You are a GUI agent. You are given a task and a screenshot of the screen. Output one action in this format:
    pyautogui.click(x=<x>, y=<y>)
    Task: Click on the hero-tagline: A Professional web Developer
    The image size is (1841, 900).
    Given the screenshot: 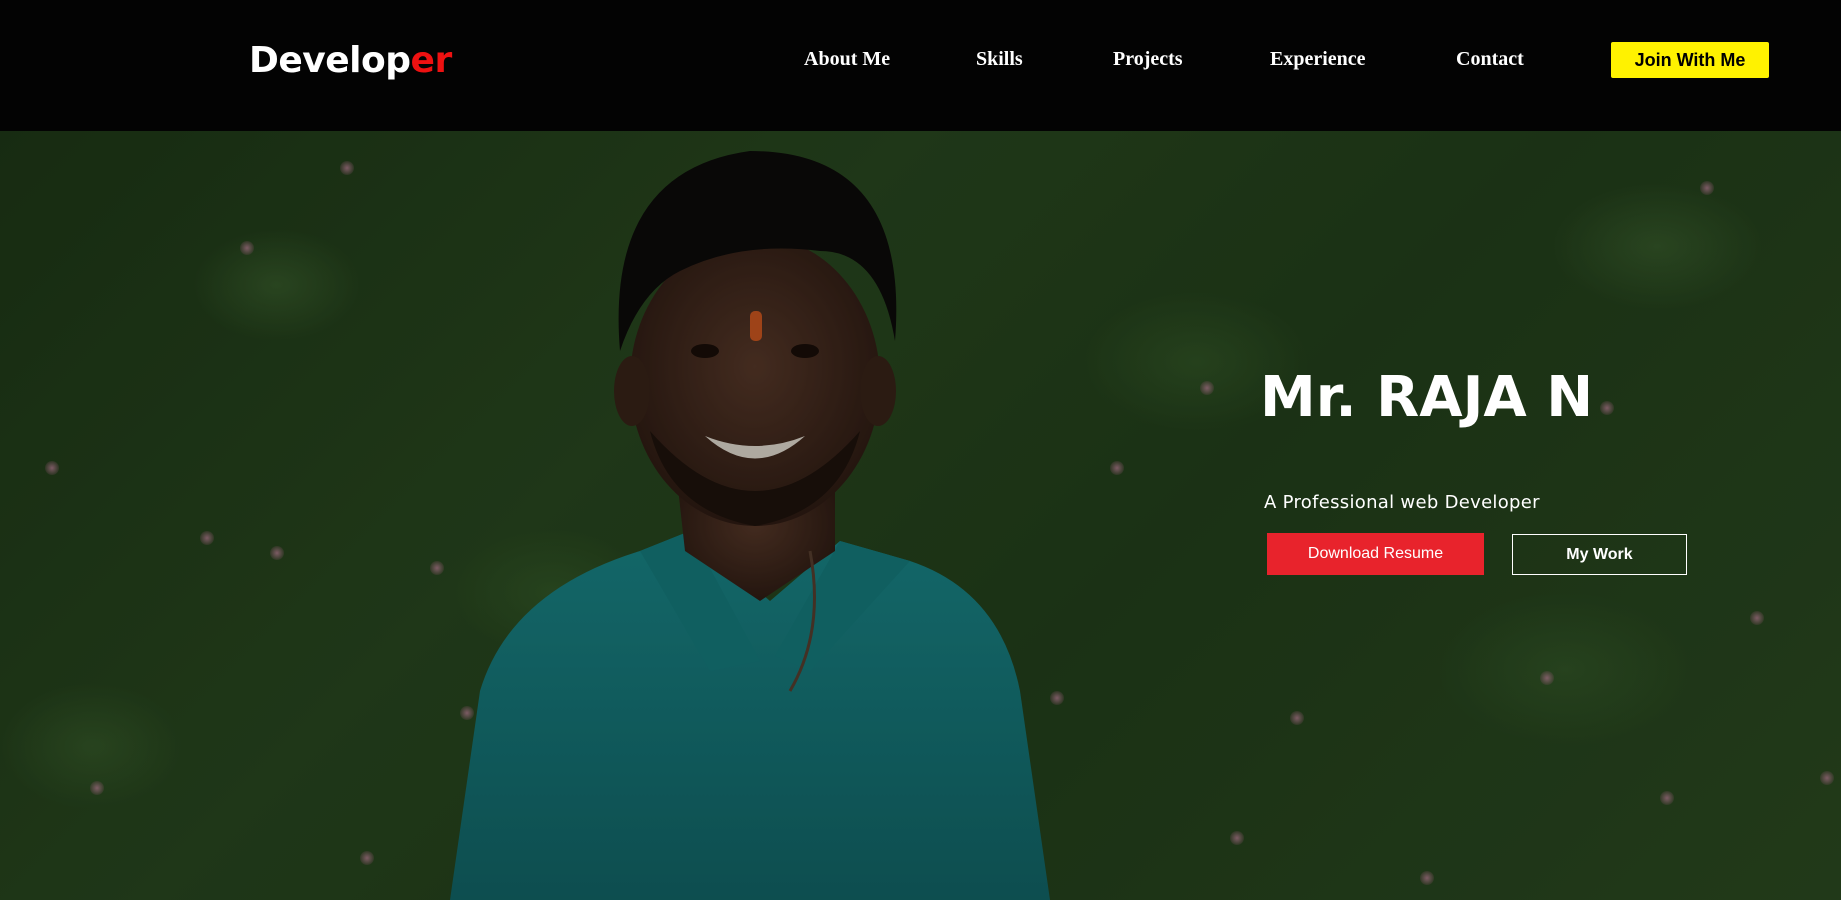 What is the action you would take?
    pyautogui.click(x=1402, y=502)
    